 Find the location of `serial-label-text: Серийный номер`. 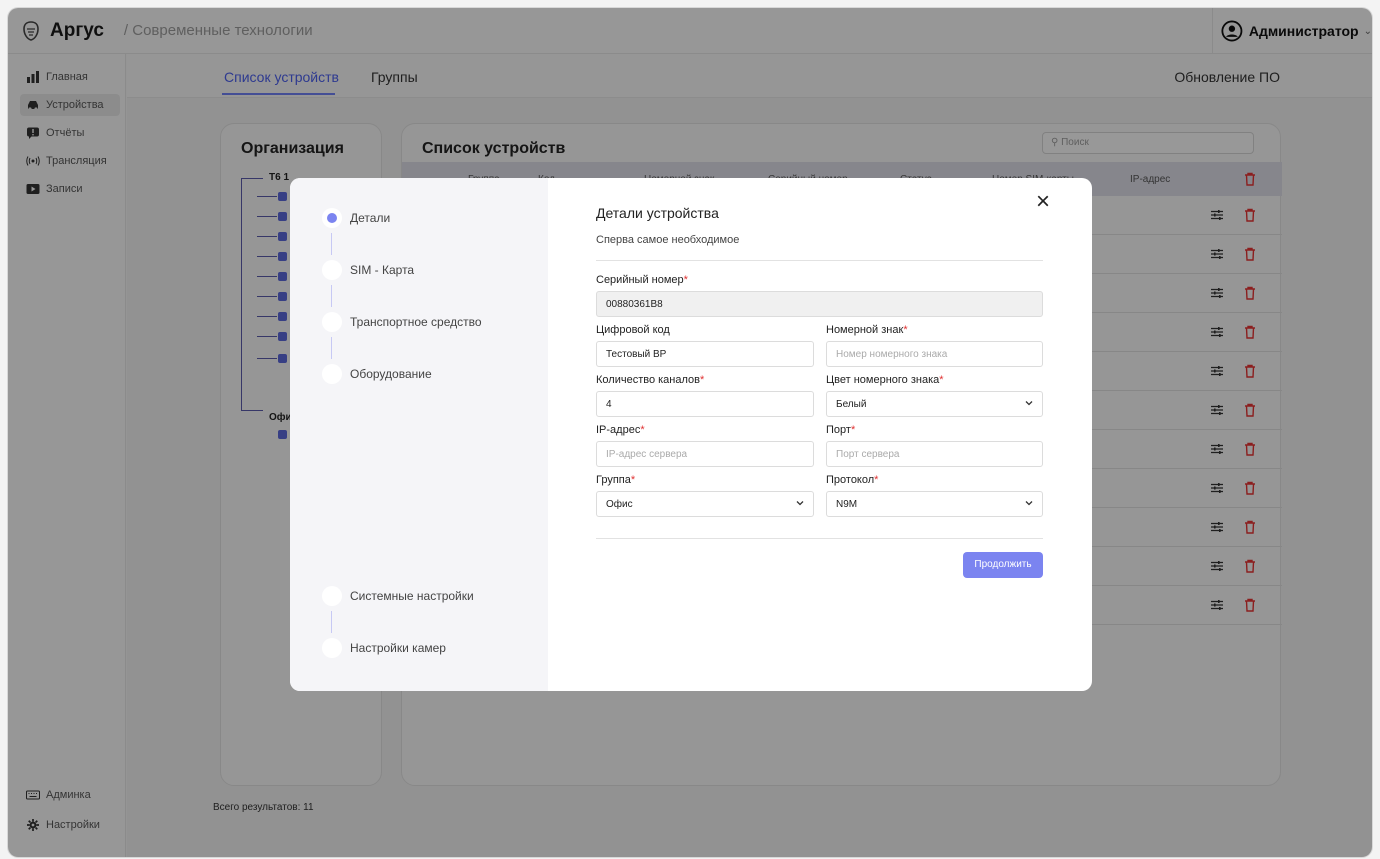

serial-label-text: Серийный номер is located at coordinates (640, 280).